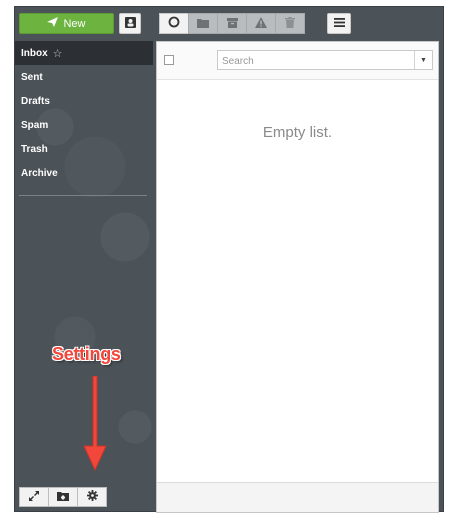 The height and width of the screenshot is (525, 465). Describe the element at coordinates (39, 173) in the screenshot. I see `folder-label: Archive` at that location.